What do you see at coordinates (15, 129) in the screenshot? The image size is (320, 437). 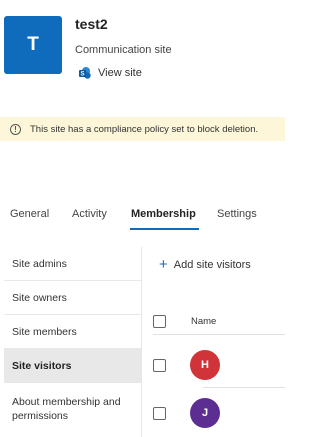 I see `info-icon: !` at bounding box center [15, 129].